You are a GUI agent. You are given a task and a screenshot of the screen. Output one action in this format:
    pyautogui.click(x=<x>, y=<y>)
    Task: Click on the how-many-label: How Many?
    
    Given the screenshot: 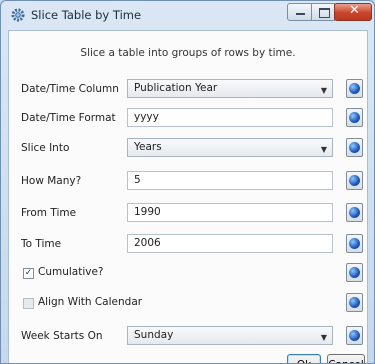 What is the action you would take?
    pyautogui.click(x=51, y=181)
    